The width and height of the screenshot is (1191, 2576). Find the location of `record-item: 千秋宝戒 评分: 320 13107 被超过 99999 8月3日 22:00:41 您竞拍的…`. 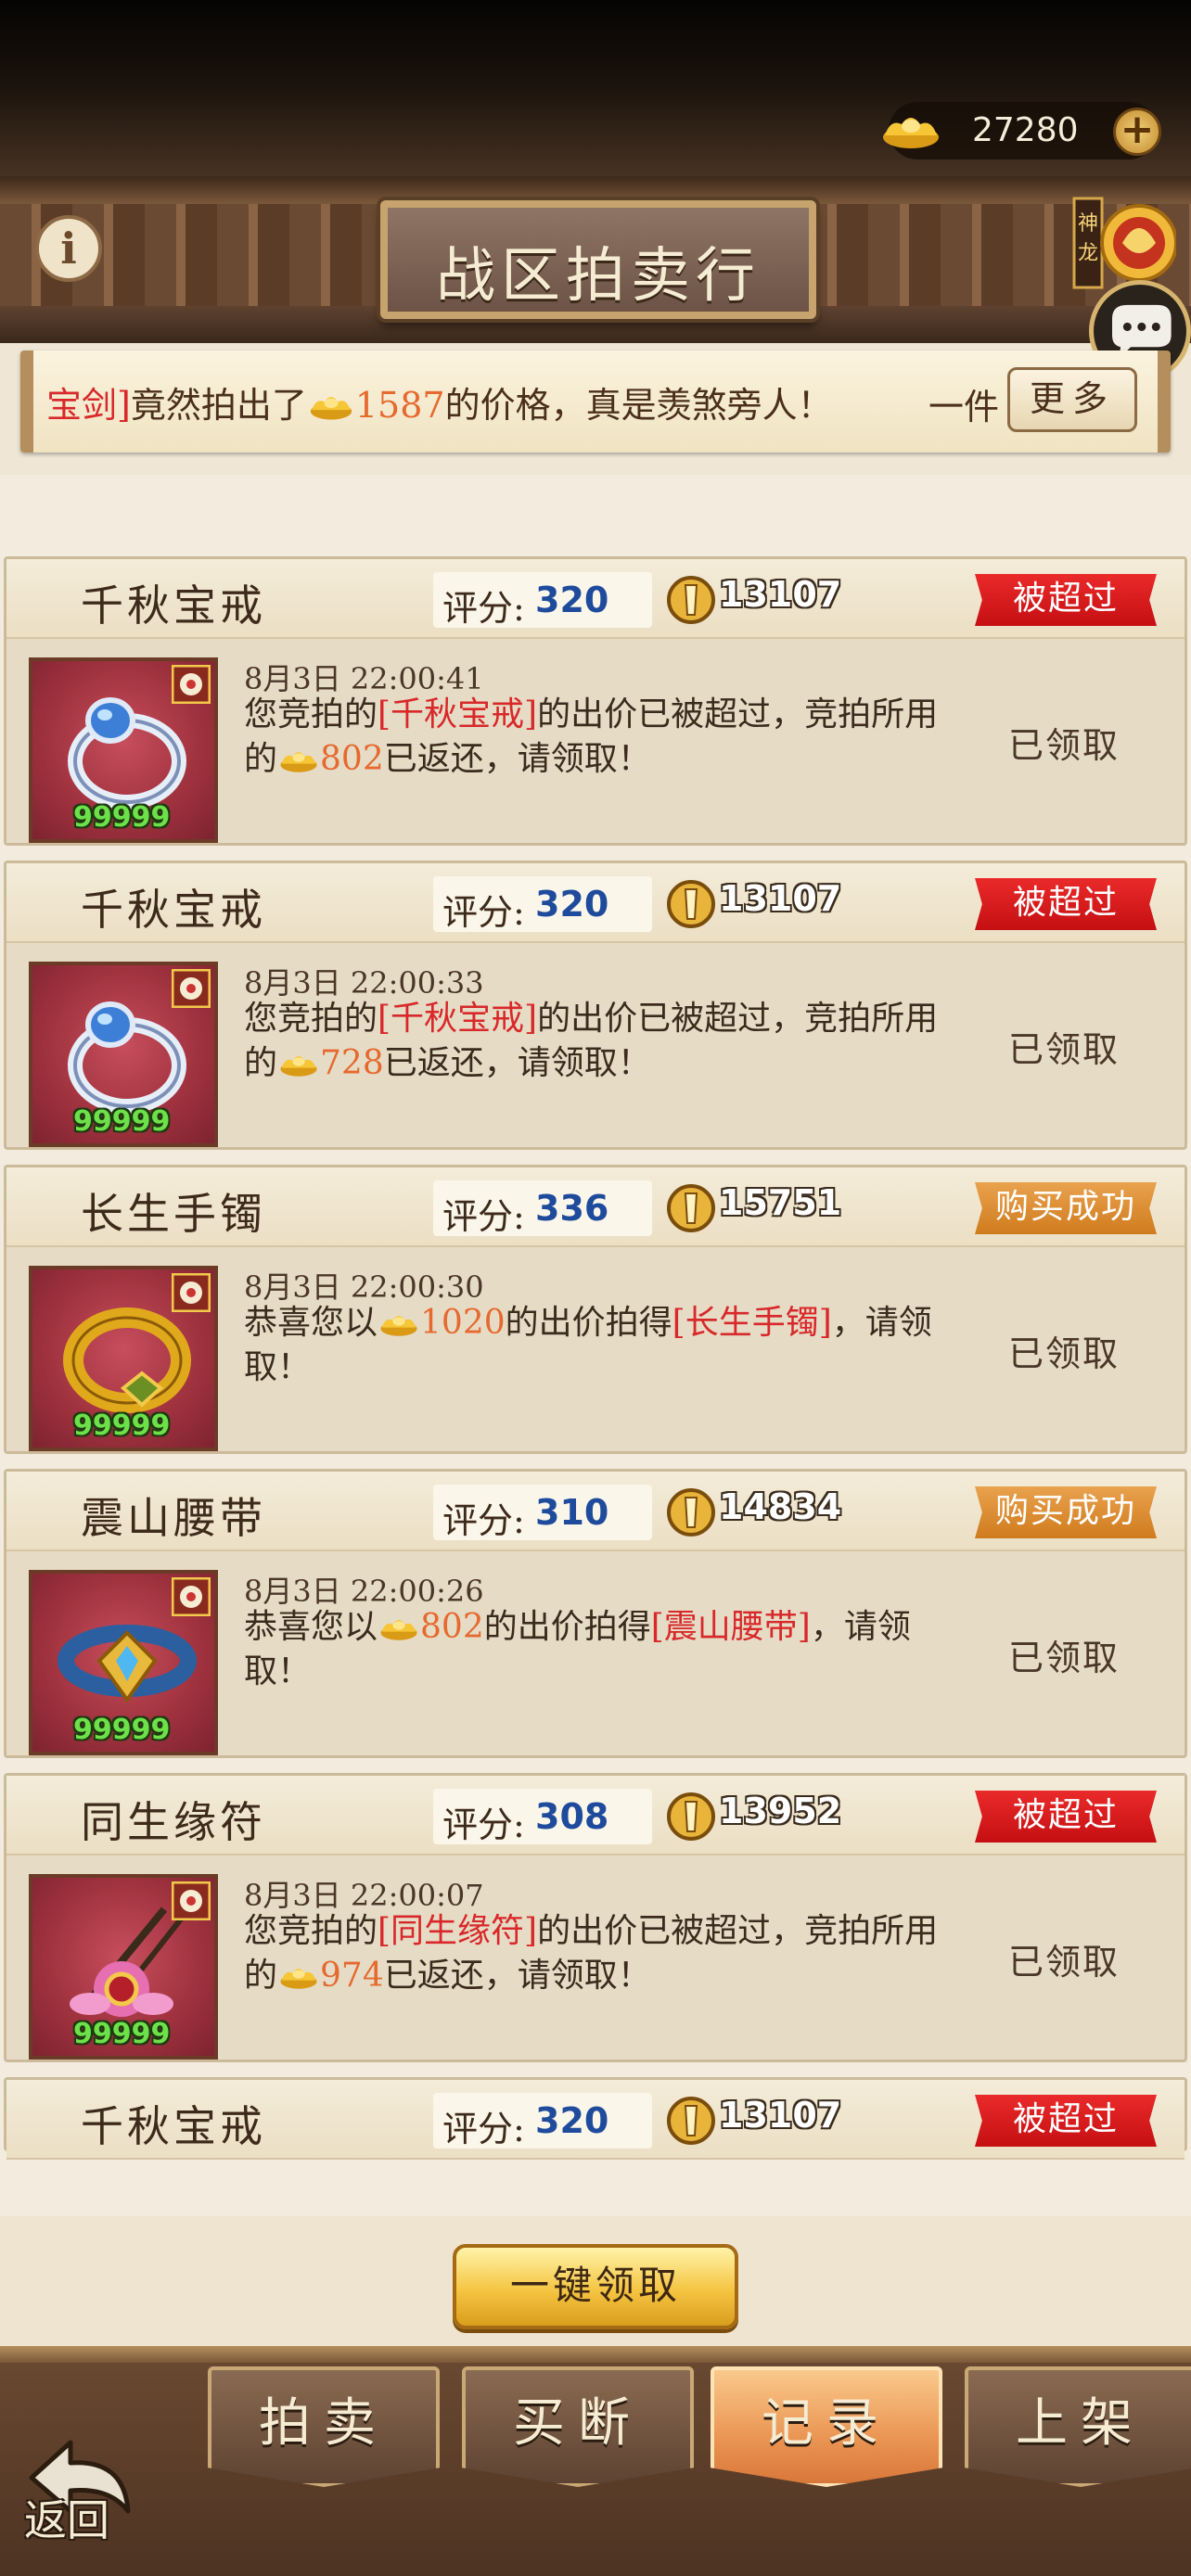

record-item: 千秋宝戒 评分: 320 13107 被超过 99999 8月3日 22:00:41 您竞拍的… is located at coordinates (595, 701).